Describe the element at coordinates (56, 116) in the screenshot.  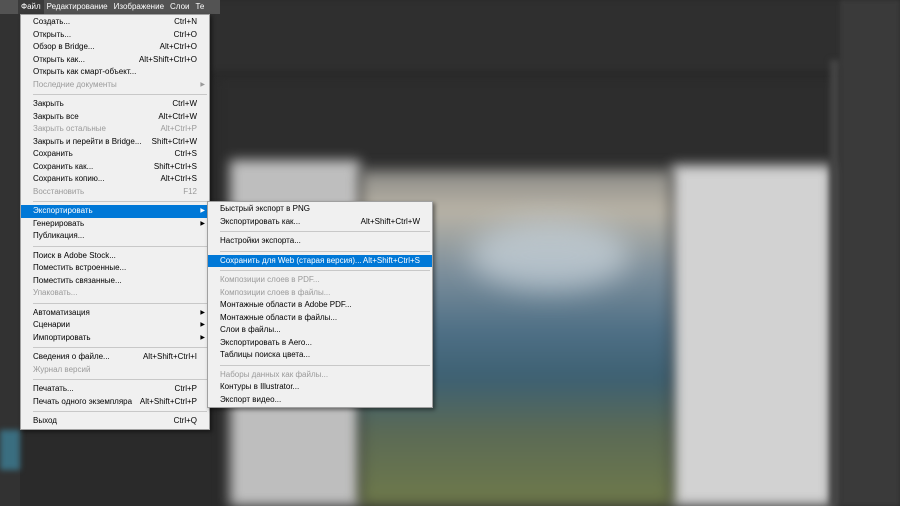
I see `file-menu-item-label: Закрыть все` at that location.